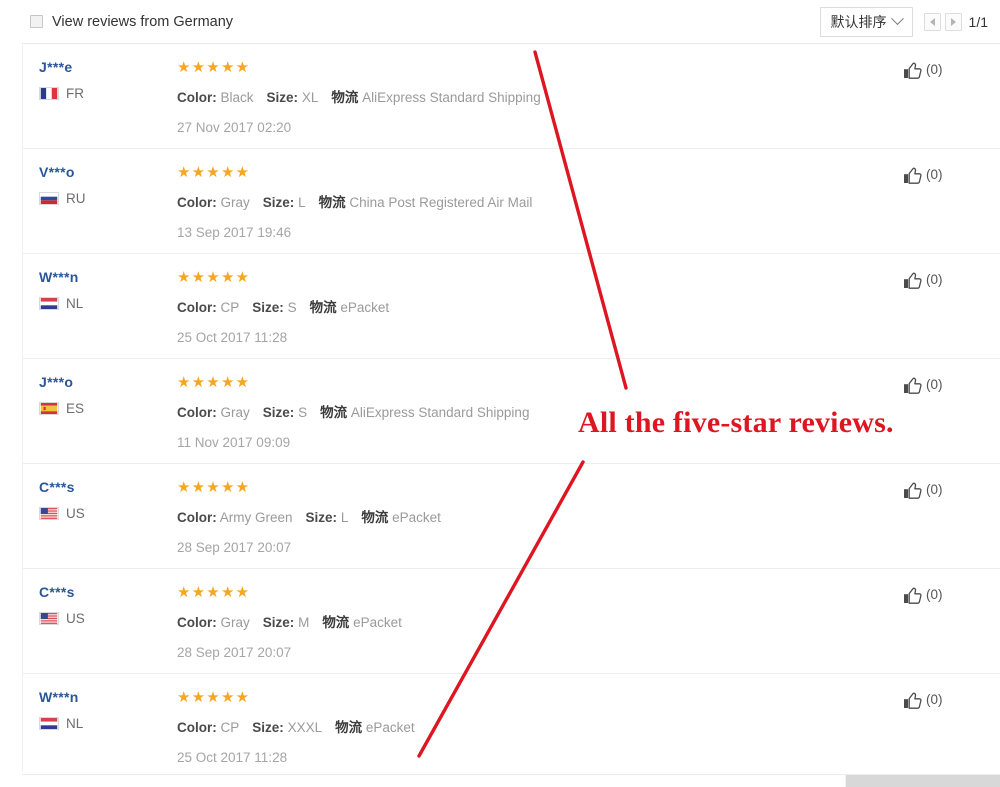  What do you see at coordinates (76, 198) in the screenshot?
I see `country-code: RU` at bounding box center [76, 198].